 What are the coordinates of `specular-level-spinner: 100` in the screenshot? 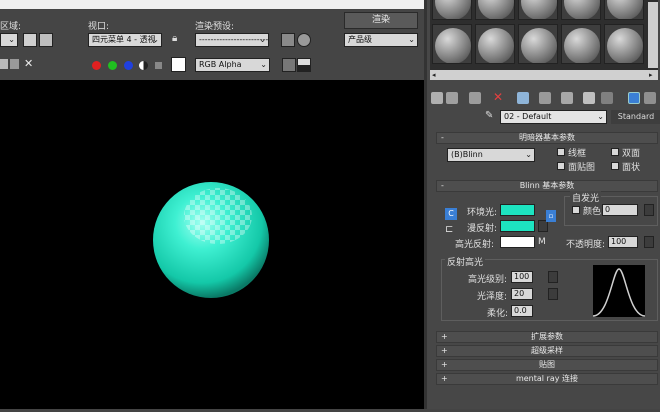 It's located at (522, 277).